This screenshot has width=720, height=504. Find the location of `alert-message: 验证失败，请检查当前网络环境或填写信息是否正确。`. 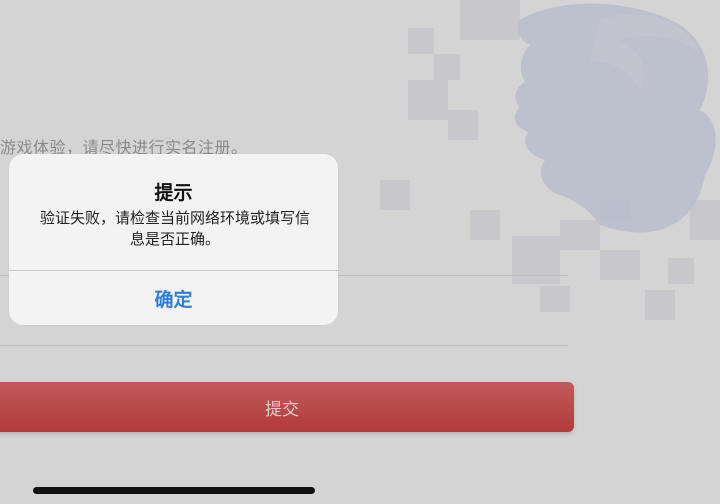

alert-message: 验证失败，请检查当前网络环境或填写信息是否正确。 is located at coordinates (174, 228).